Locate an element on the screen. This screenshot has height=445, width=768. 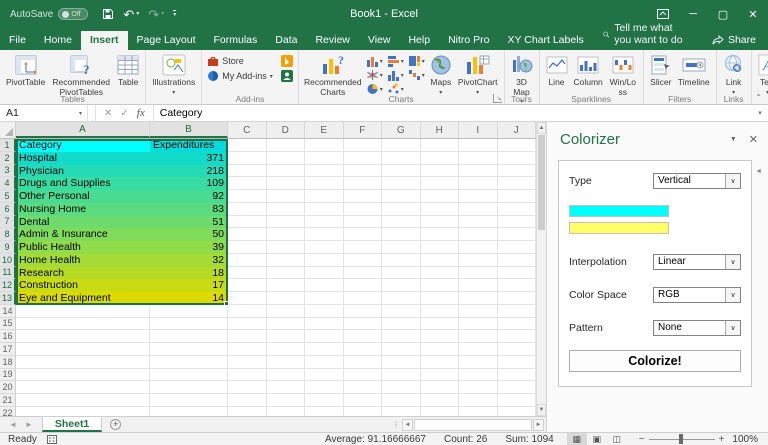
cell-G4 is located at coordinates (401, 183).